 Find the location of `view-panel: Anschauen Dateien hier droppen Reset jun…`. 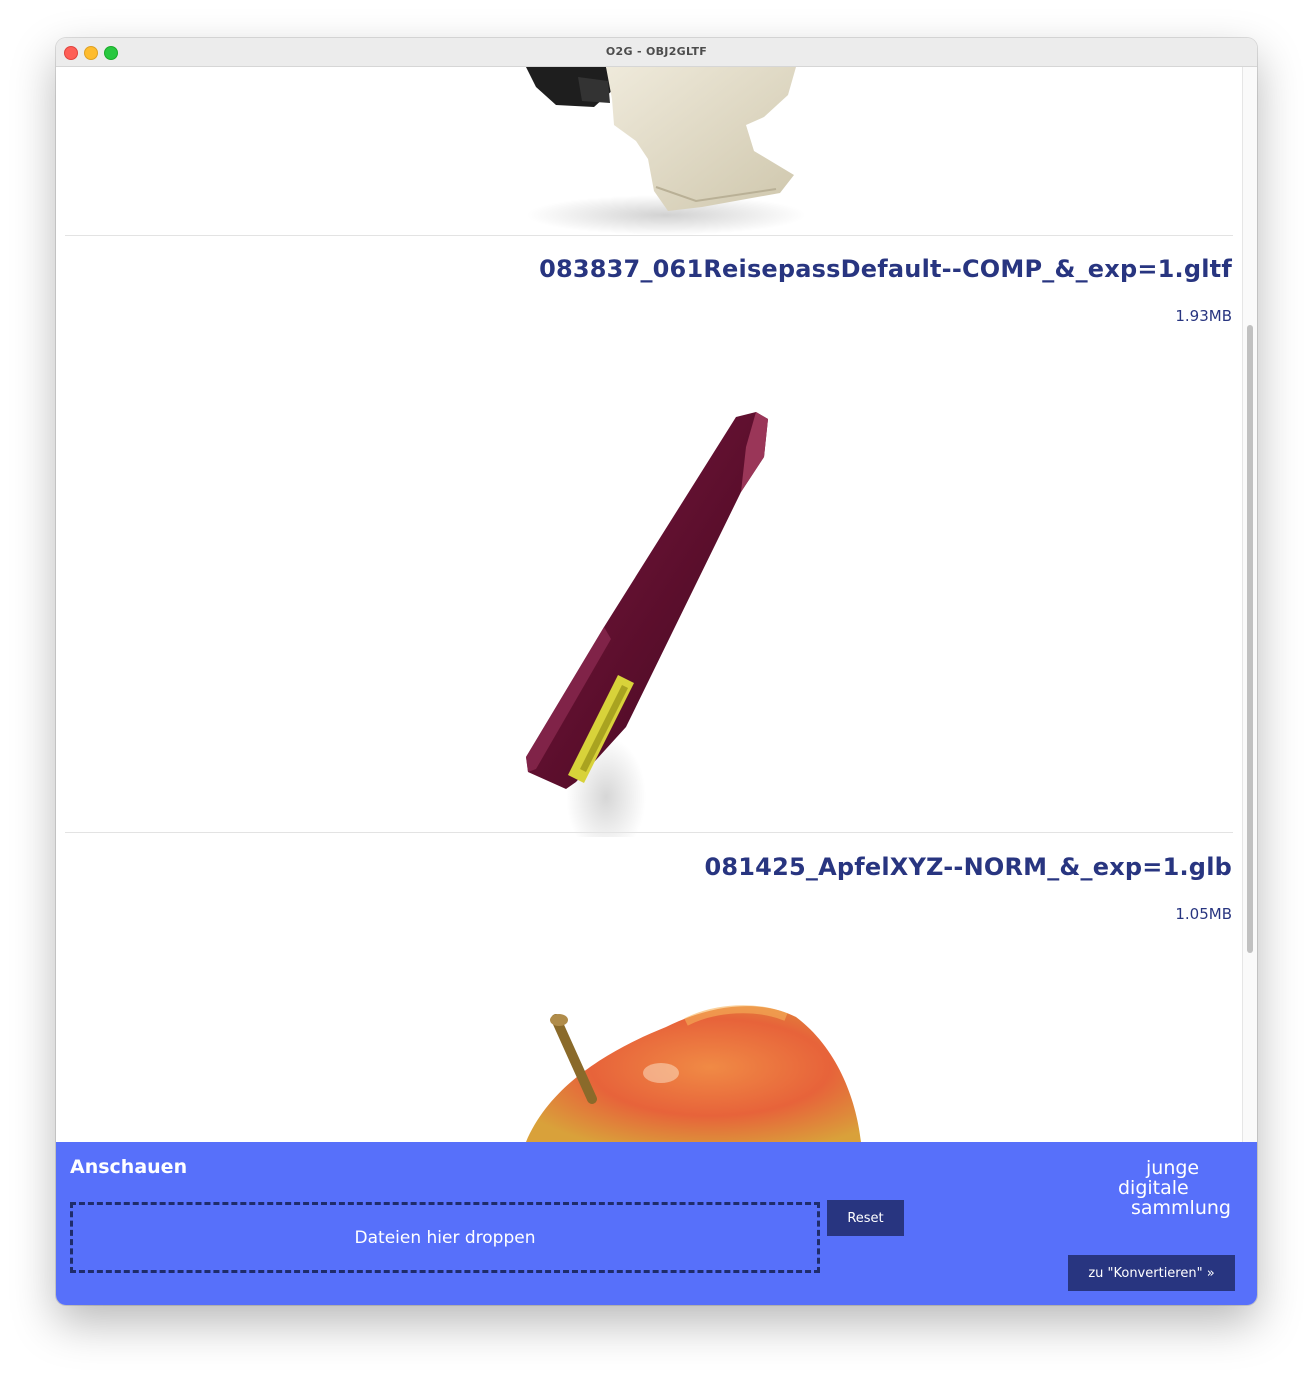

view-panel: Anschauen Dateien hier droppen Reset jun… is located at coordinates (656, 1223).